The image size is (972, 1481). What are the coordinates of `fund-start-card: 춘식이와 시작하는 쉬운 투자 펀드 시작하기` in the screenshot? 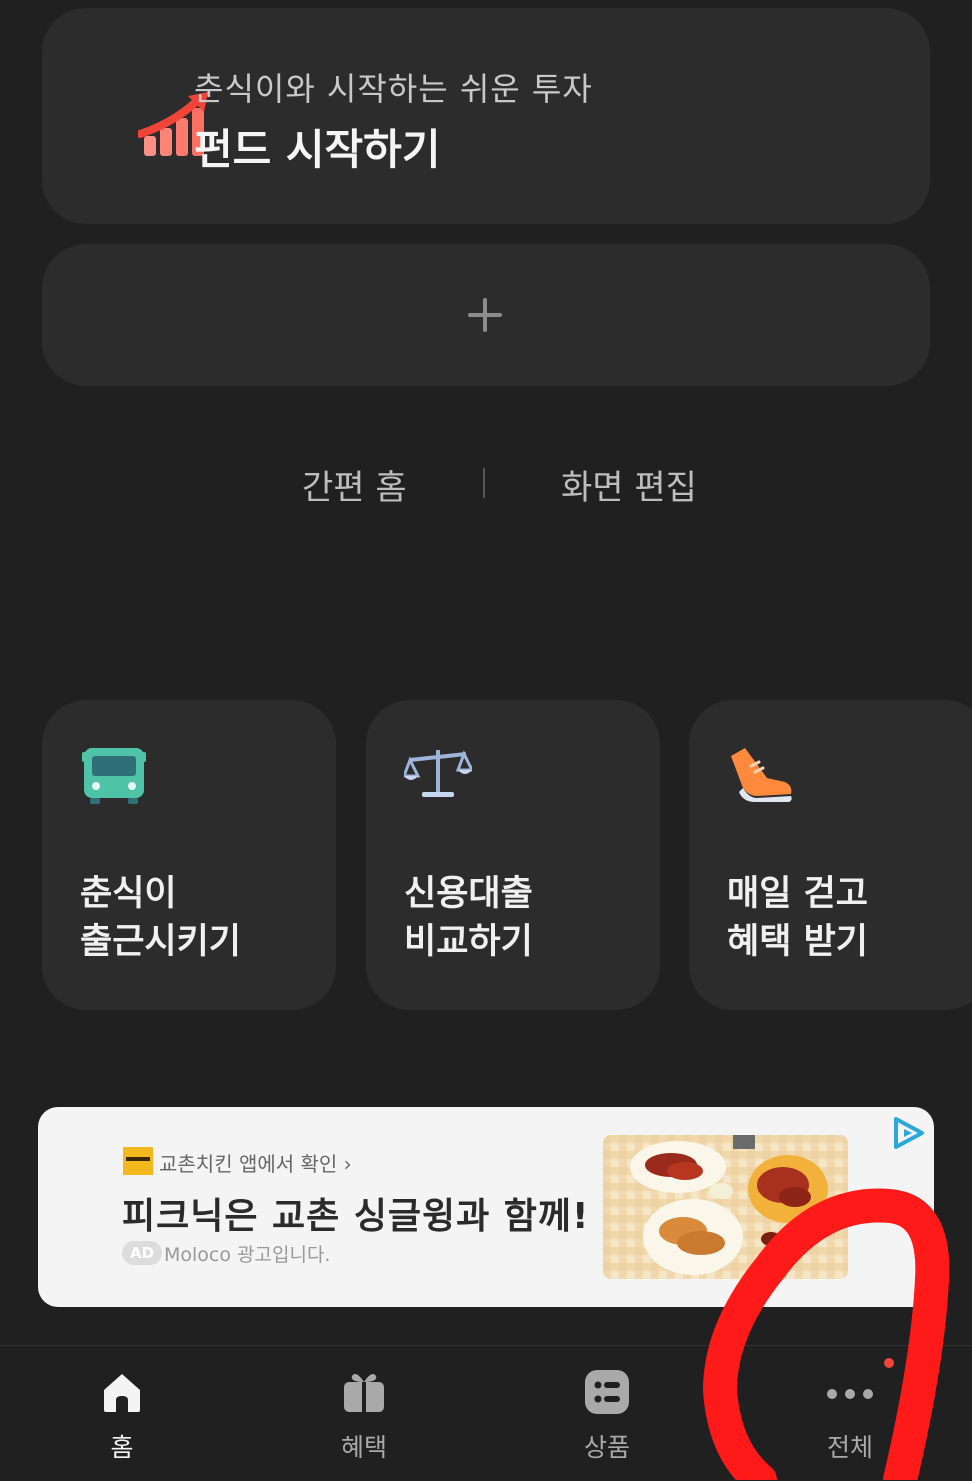 It's located at (486, 116).